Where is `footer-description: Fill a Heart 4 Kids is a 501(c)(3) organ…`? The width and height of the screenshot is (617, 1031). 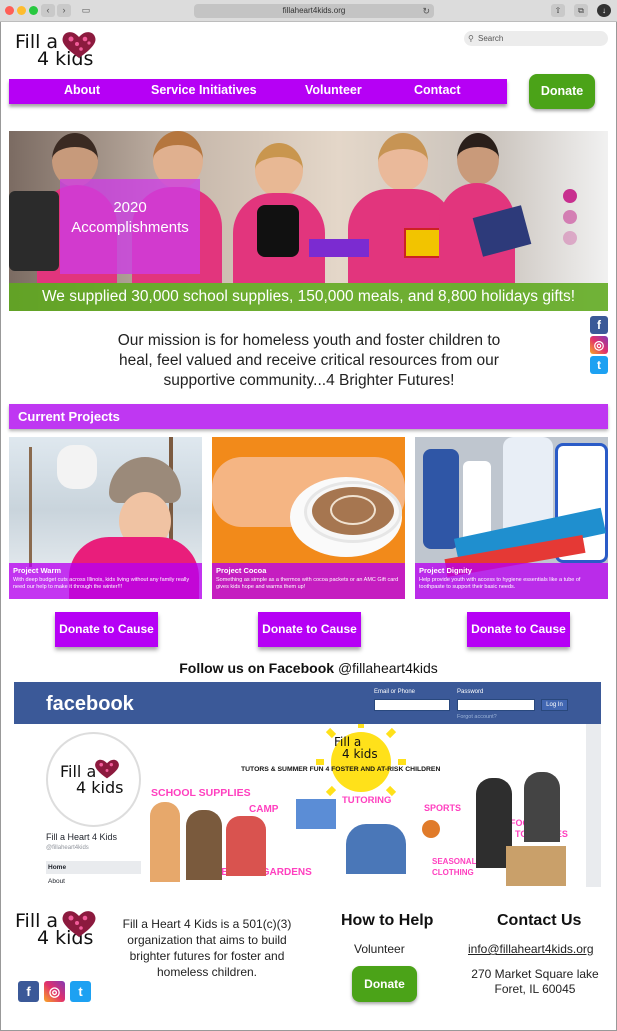 footer-description: Fill a Heart 4 Kids is a 501(c)(3) organ… is located at coordinates (207, 948).